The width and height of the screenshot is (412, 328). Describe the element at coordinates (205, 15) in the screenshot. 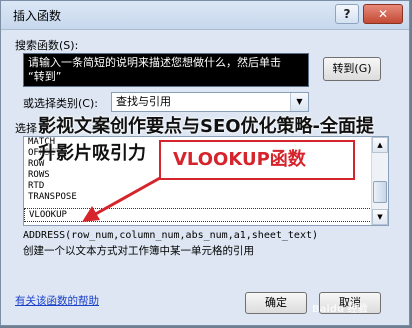

I see `title-bar: 插入函数 ? ✕` at that location.